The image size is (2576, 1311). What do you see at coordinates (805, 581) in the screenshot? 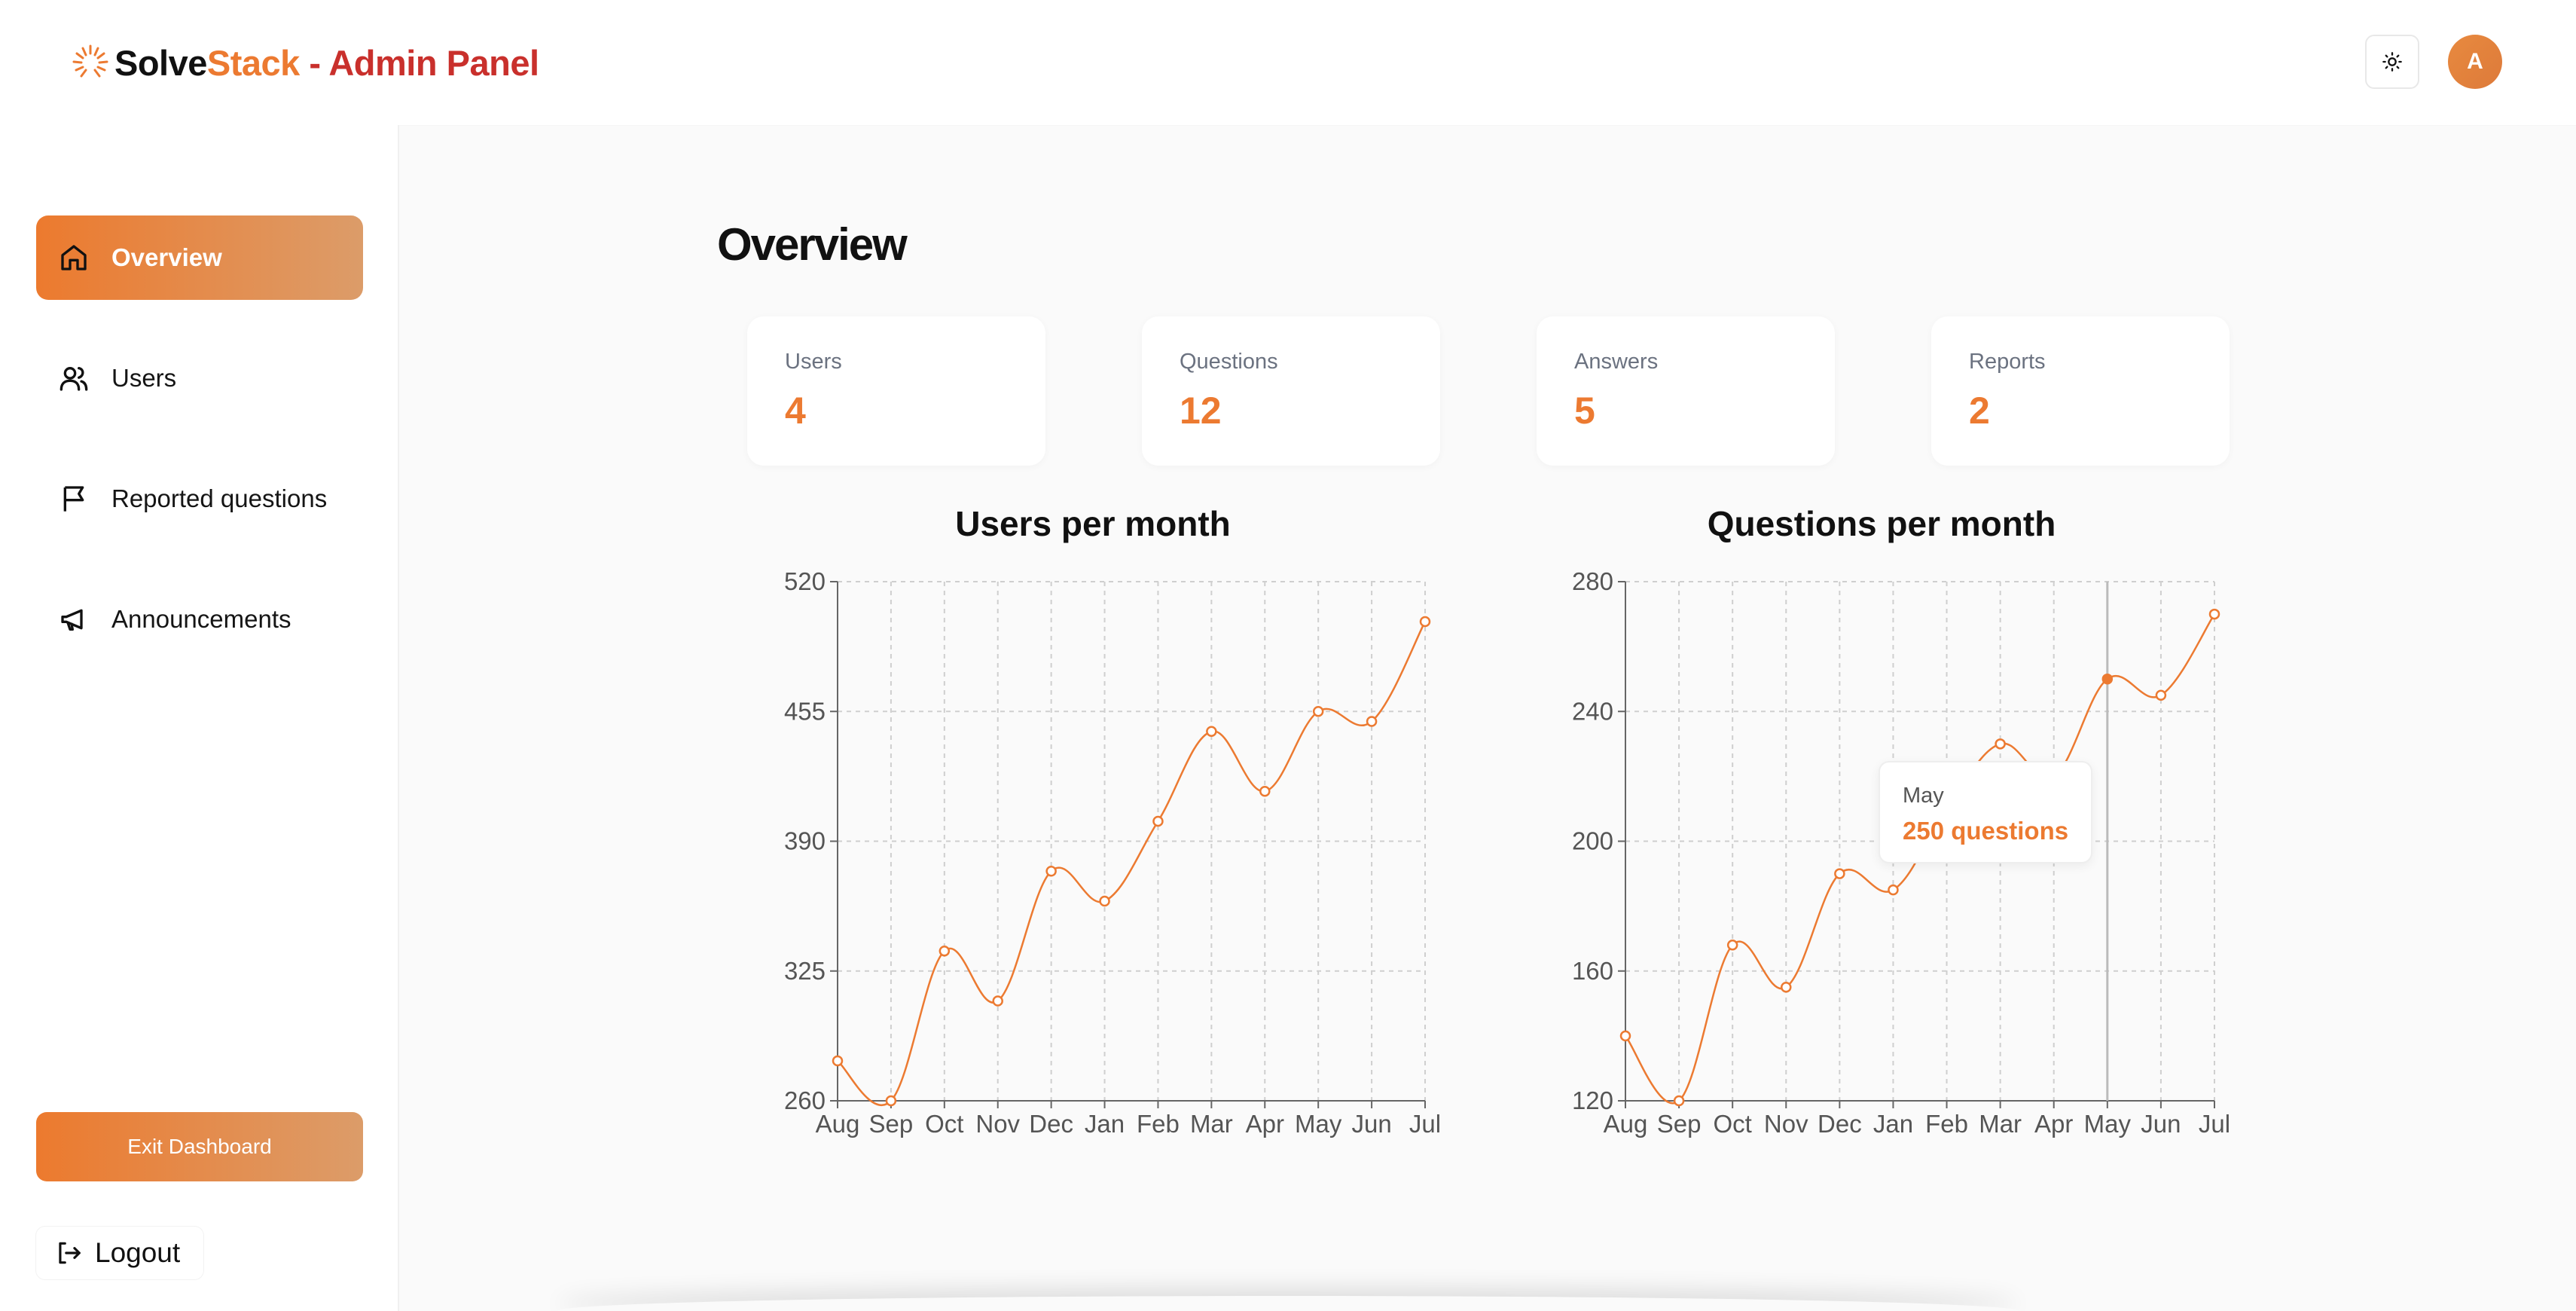
I see `y-tick-label: 520` at bounding box center [805, 581].